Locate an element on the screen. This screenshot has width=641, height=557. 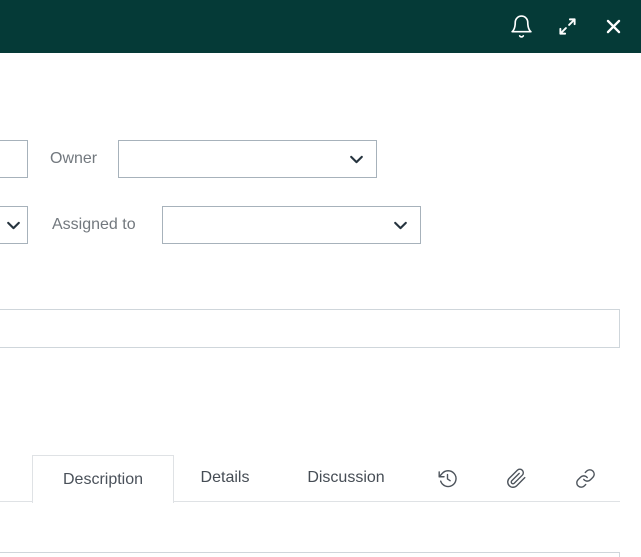
attachment-paperclip-icon is located at coordinates (516, 478).